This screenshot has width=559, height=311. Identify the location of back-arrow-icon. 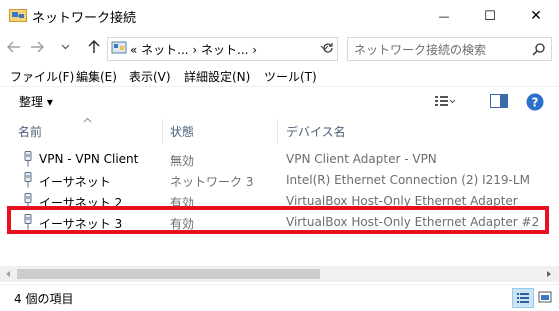
(13, 47).